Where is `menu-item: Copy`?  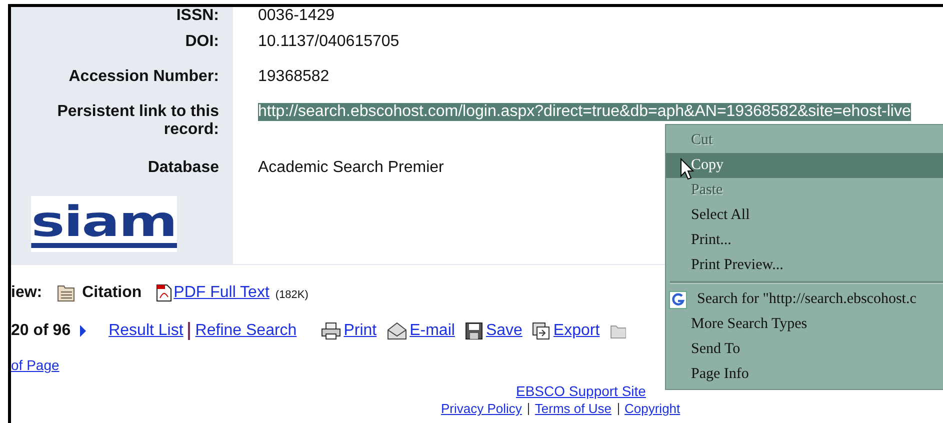 menu-item: Copy is located at coordinates (804, 165).